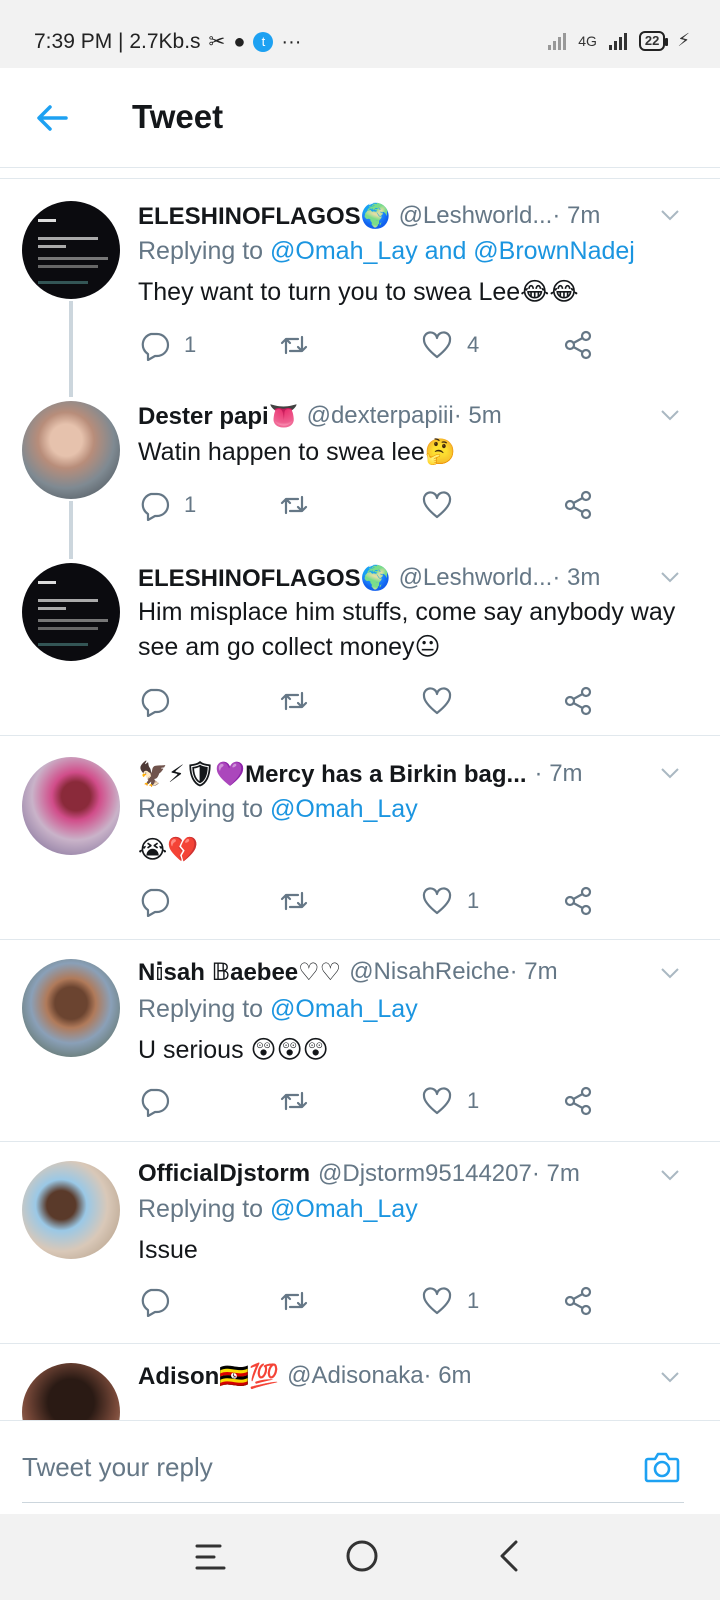  What do you see at coordinates (447, 1375) in the screenshot?
I see `tweet-time: · 6m` at bounding box center [447, 1375].